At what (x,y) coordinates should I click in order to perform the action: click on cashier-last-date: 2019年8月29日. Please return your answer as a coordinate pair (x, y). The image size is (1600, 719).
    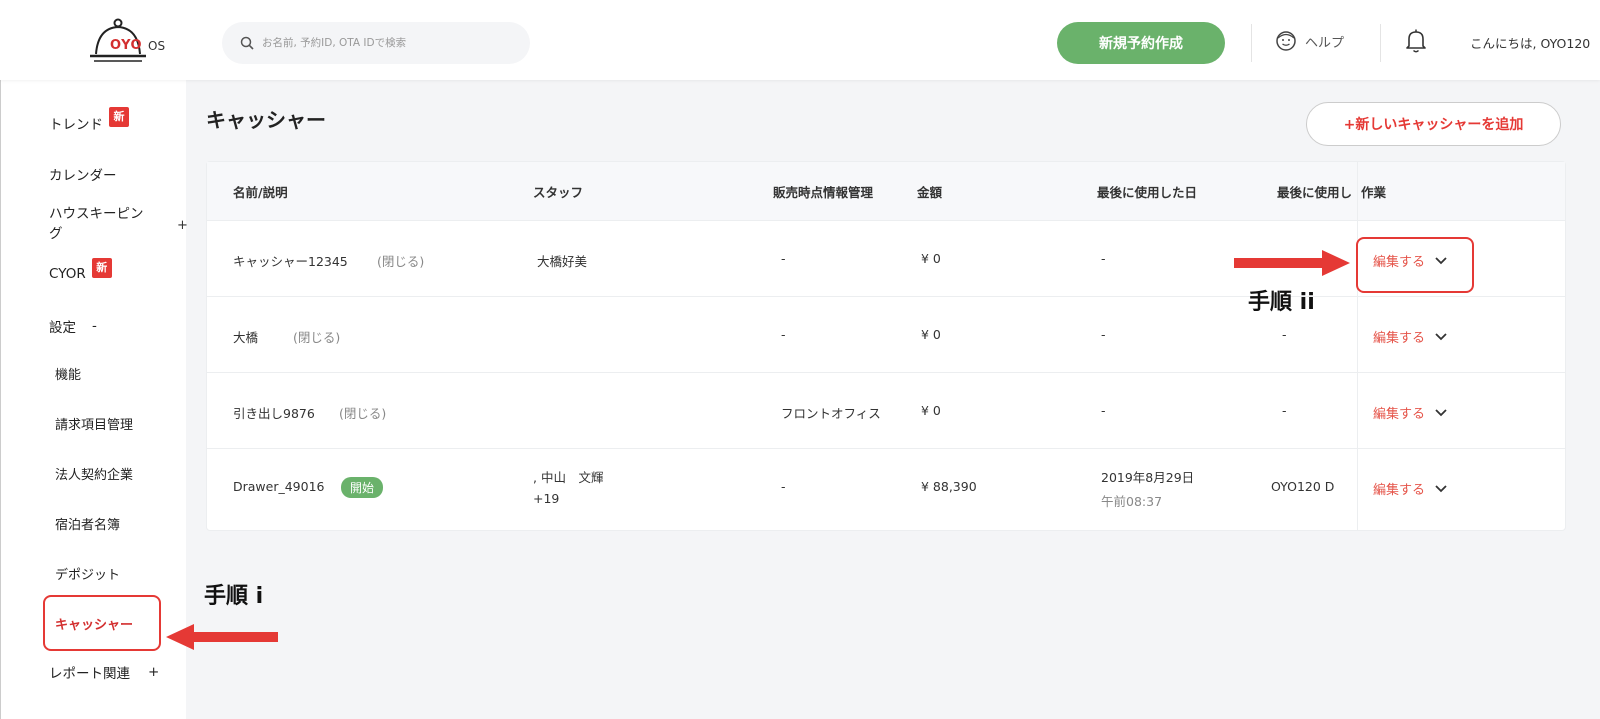
    Looking at the image, I should click on (1148, 477).